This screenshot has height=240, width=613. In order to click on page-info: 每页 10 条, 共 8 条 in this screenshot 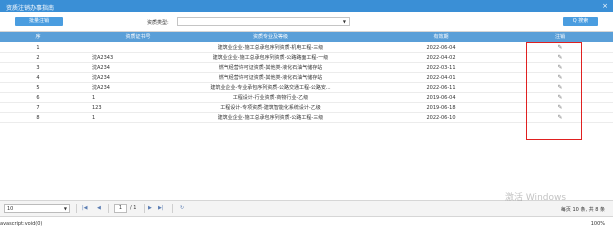, I will do `click(582, 210)`.